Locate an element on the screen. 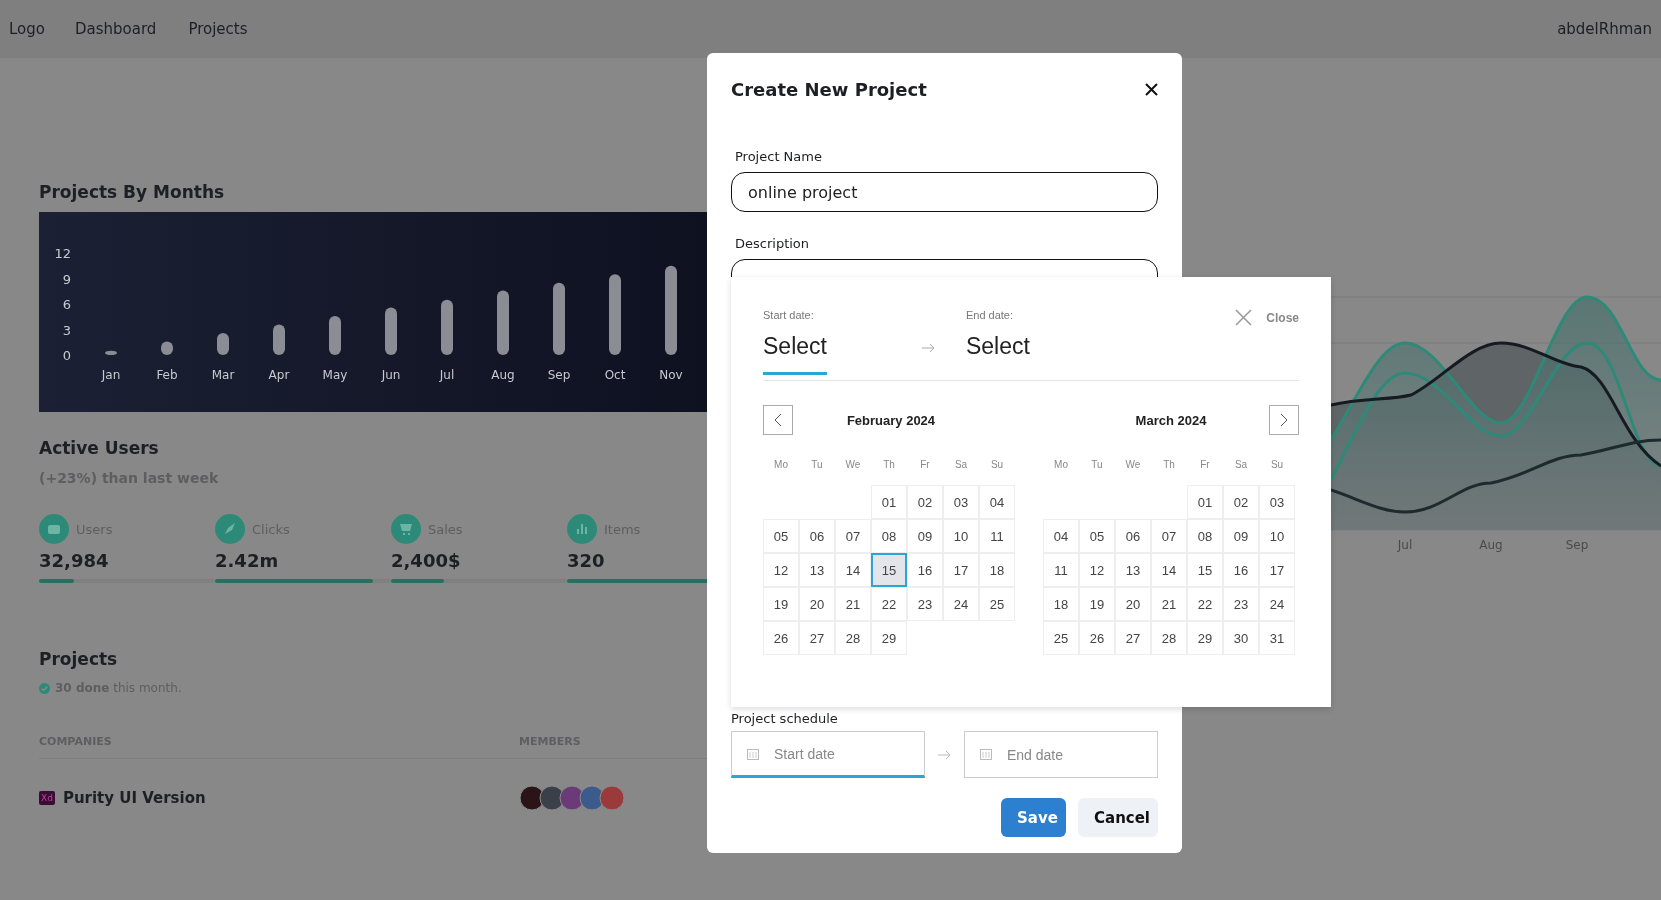 The width and height of the screenshot is (1661, 900). axis-month-label: Mar is located at coordinates (223, 375).